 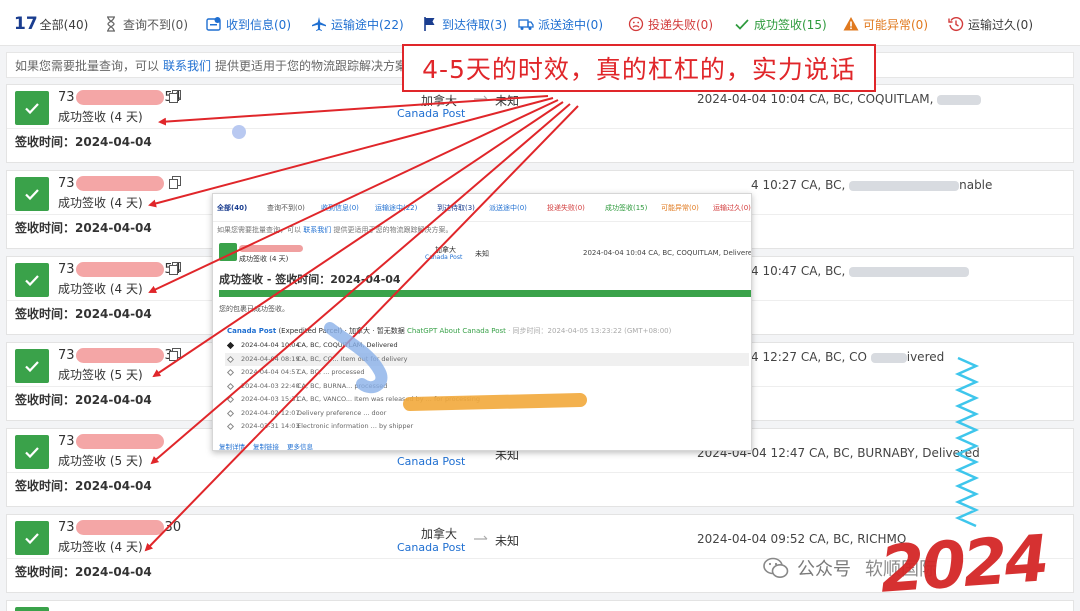 I want to click on tab-transit-too-long: 运输过久(0), so click(x=990, y=24).